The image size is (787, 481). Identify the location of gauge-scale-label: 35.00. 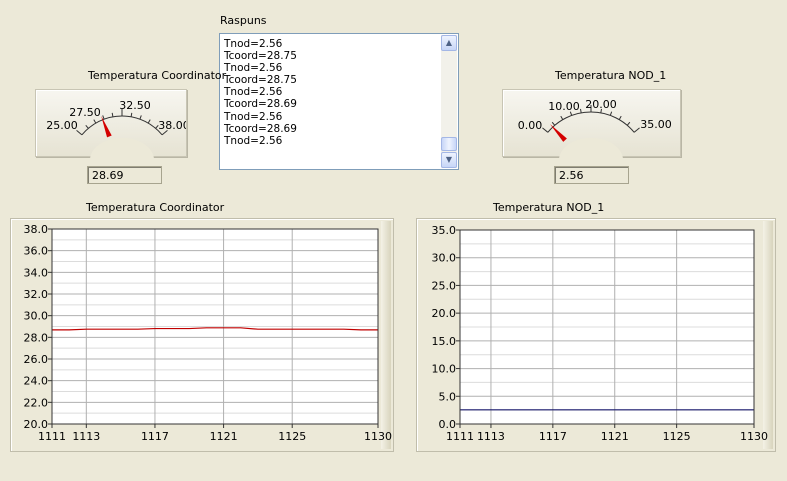
(656, 124).